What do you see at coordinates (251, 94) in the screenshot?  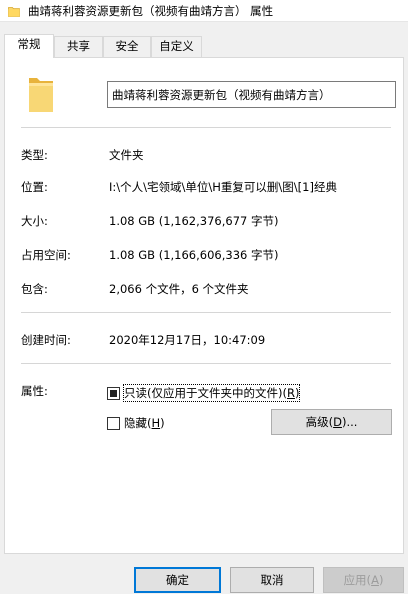 I see `folder-name-input` at bounding box center [251, 94].